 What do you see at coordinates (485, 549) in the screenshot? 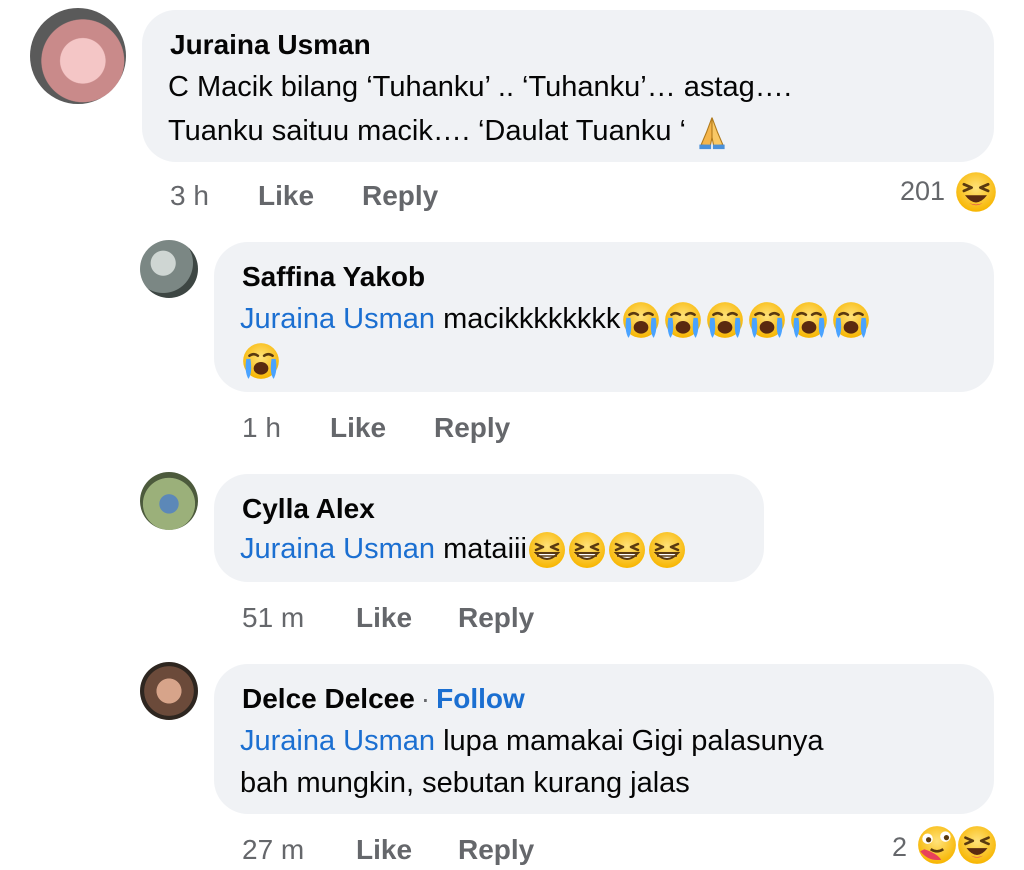
I see `comment-text: mataiii` at bounding box center [485, 549].